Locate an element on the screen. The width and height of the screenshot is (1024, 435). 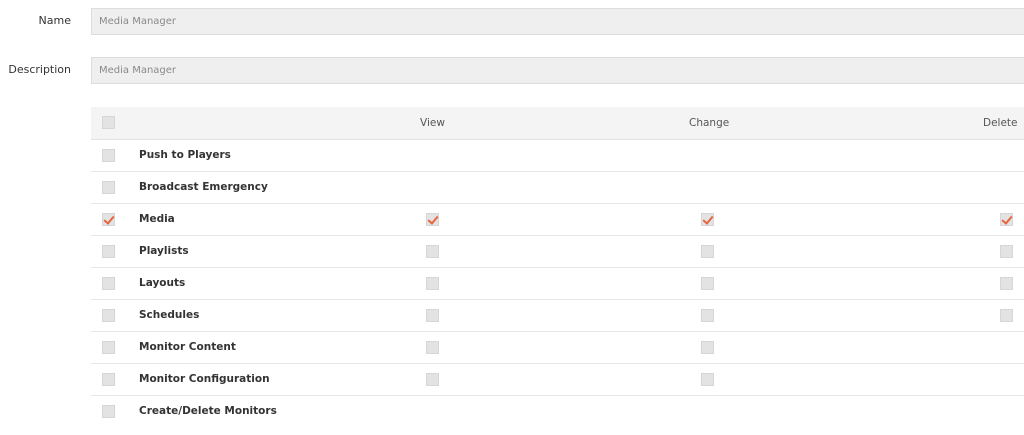
table-row: Media is located at coordinates (557, 219).